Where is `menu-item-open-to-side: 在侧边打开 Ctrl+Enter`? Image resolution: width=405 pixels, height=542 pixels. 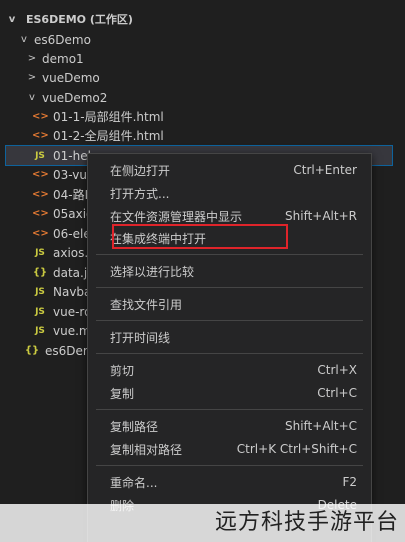 menu-item-open-to-side: 在侧边打开 Ctrl+Enter is located at coordinates (229, 170).